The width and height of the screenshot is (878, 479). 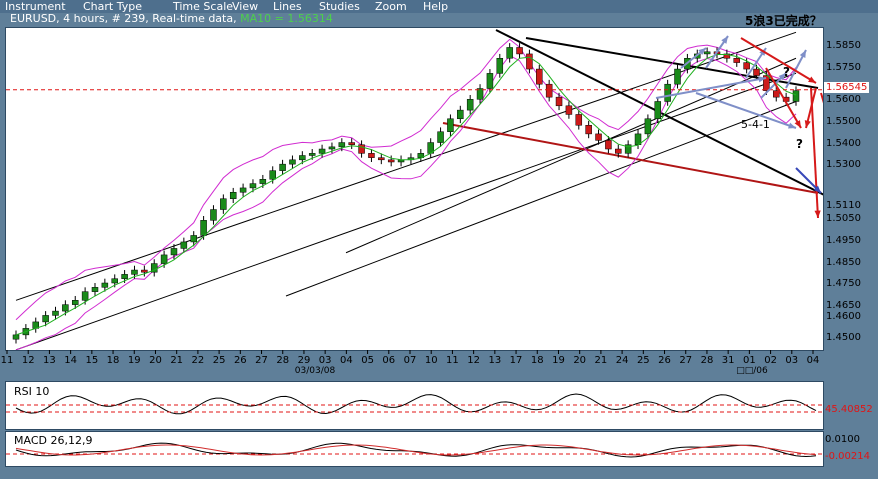 I want to click on price-axis-tick: 1.4500, so click(x=843, y=338).